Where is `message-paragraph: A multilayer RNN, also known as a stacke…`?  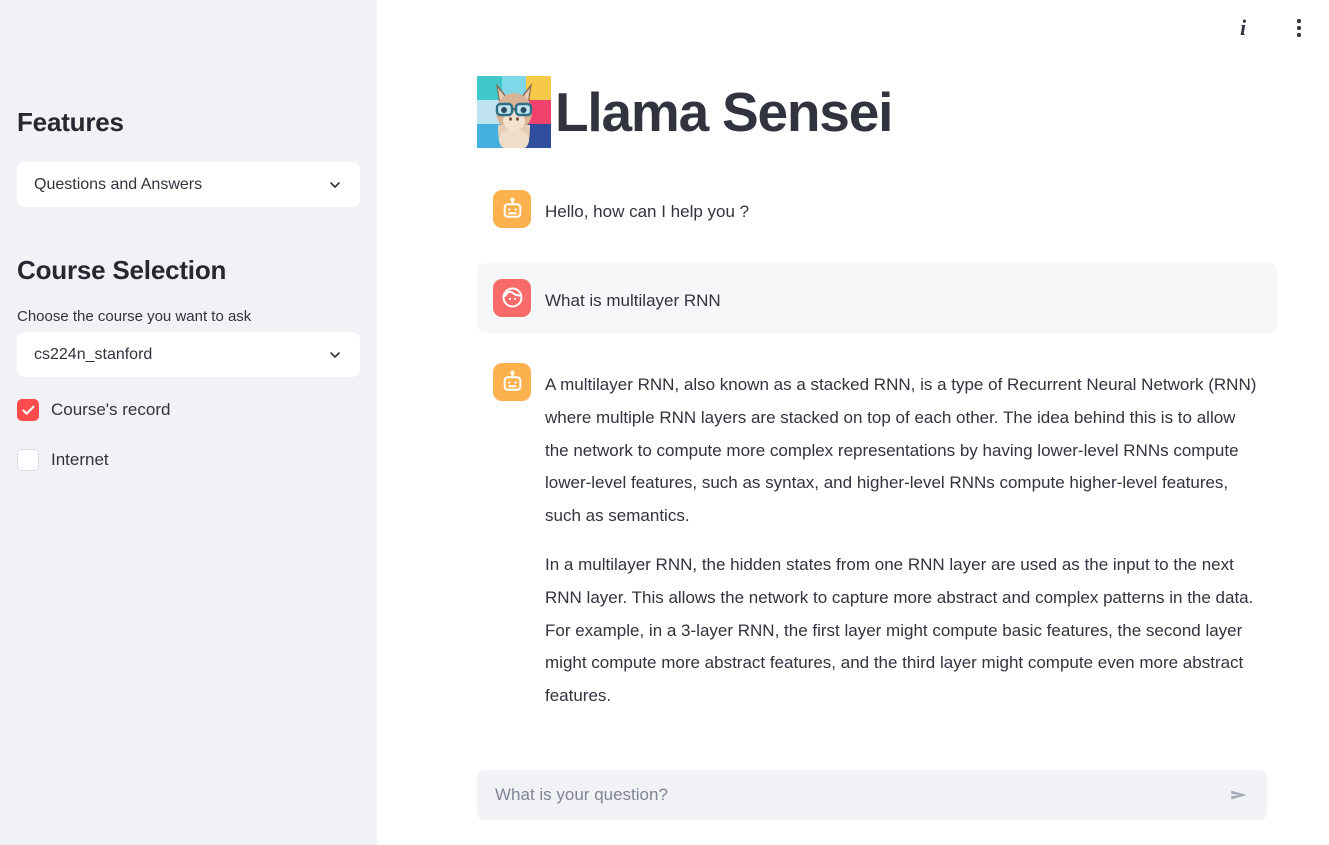 message-paragraph: A multilayer RNN, also known as a stacke… is located at coordinates (901, 450).